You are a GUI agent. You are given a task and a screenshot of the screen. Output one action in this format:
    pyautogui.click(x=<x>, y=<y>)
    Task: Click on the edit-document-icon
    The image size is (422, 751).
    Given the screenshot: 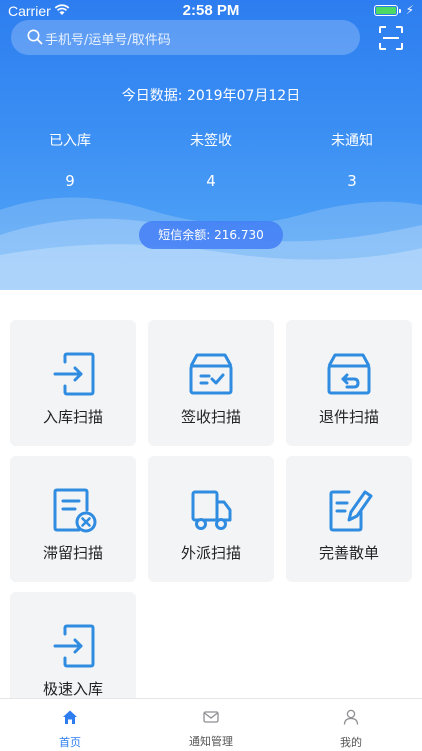 What is the action you would take?
    pyautogui.click(x=351, y=511)
    